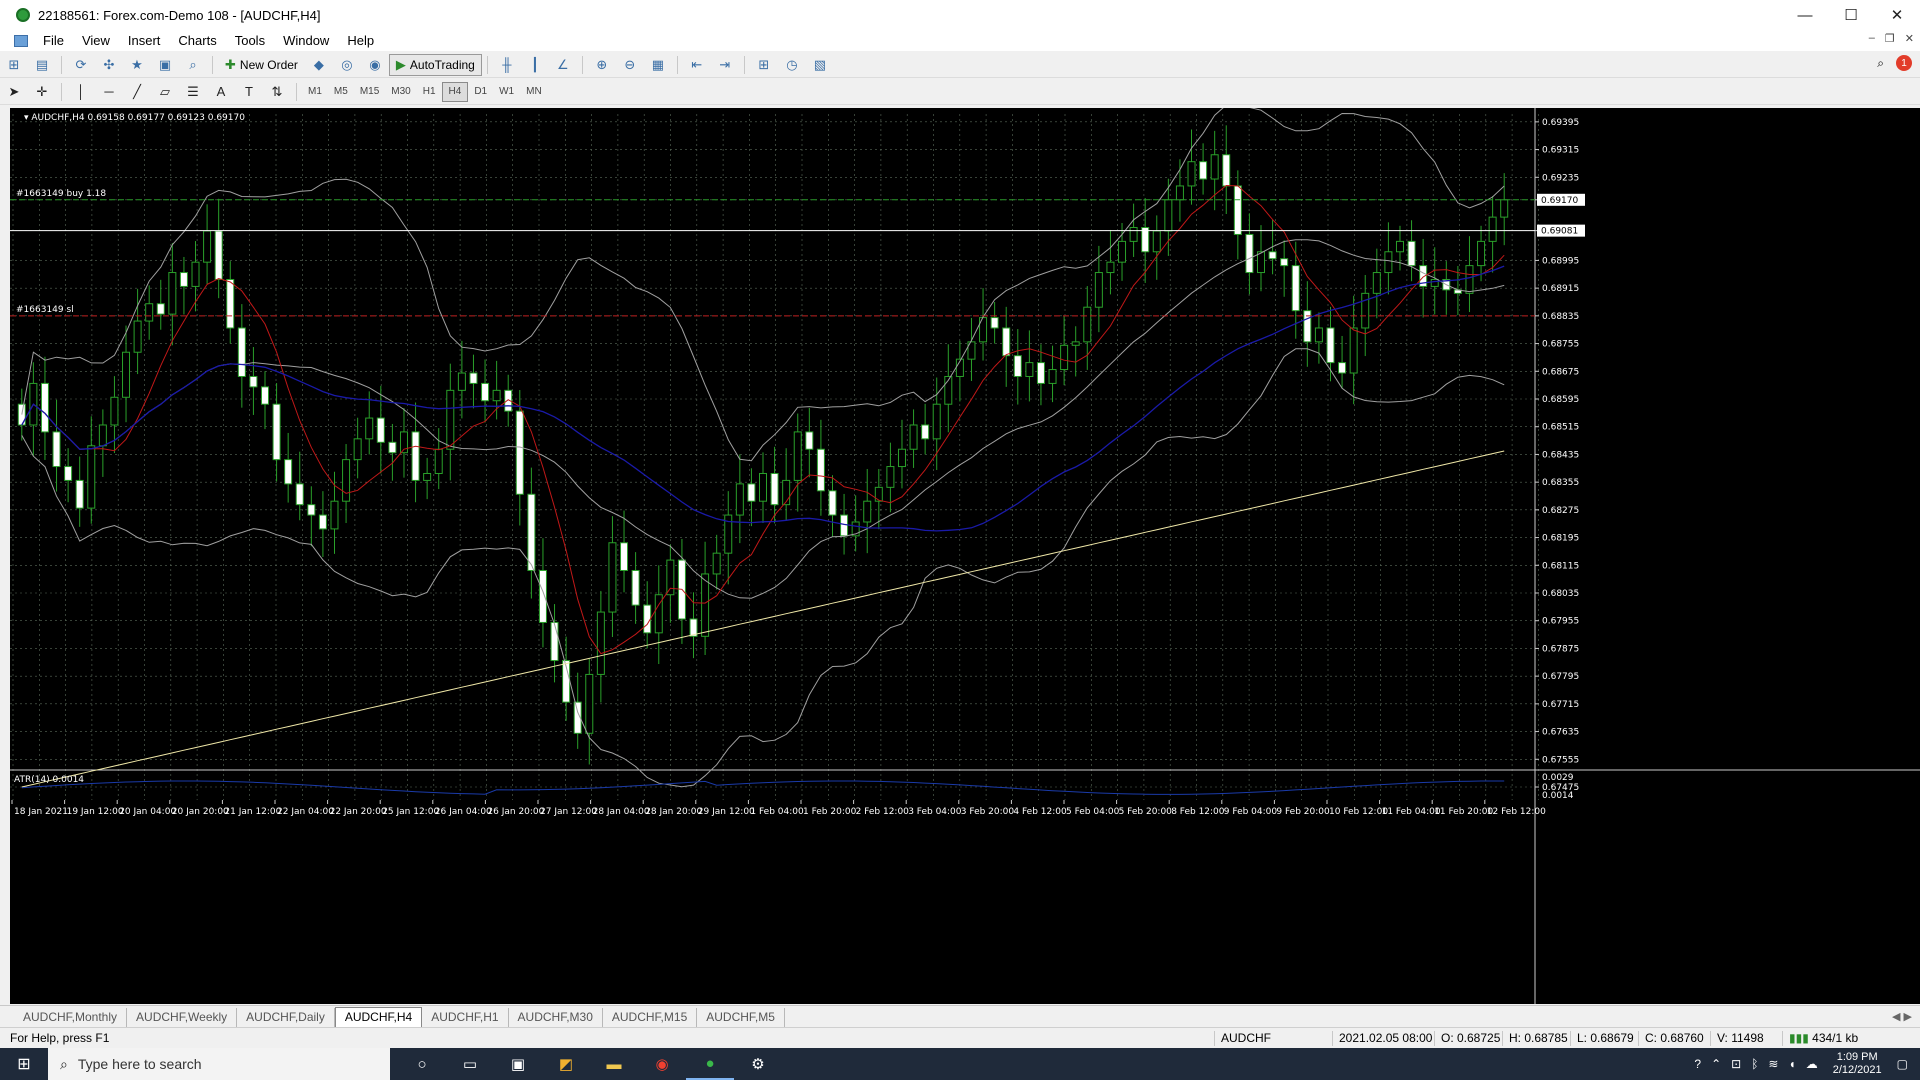 The height and width of the screenshot is (1080, 1920). Describe the element at coordinates (230, 303) in the screenshot. I see `candle-bear` at that location.